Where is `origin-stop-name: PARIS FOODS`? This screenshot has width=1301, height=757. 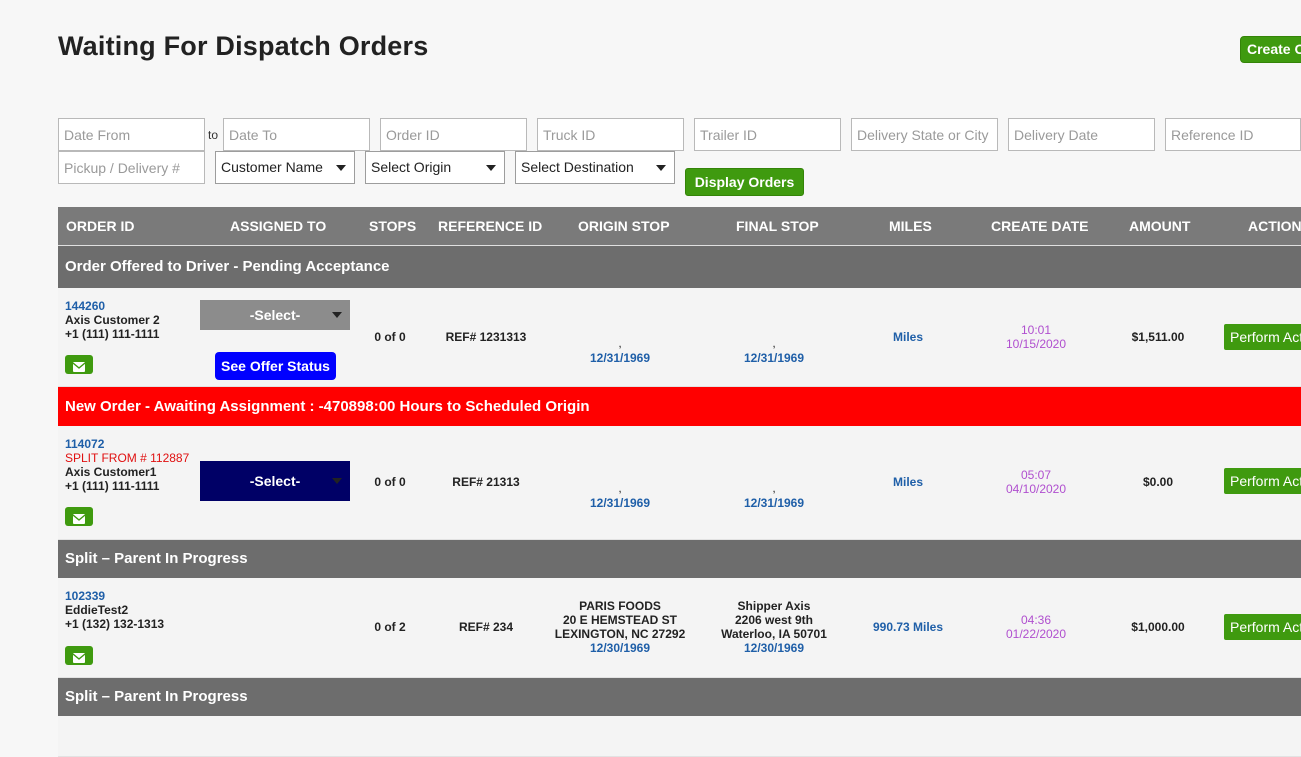
origin-stop-name: PARIS FOODS is located at coordinates (620, 606).